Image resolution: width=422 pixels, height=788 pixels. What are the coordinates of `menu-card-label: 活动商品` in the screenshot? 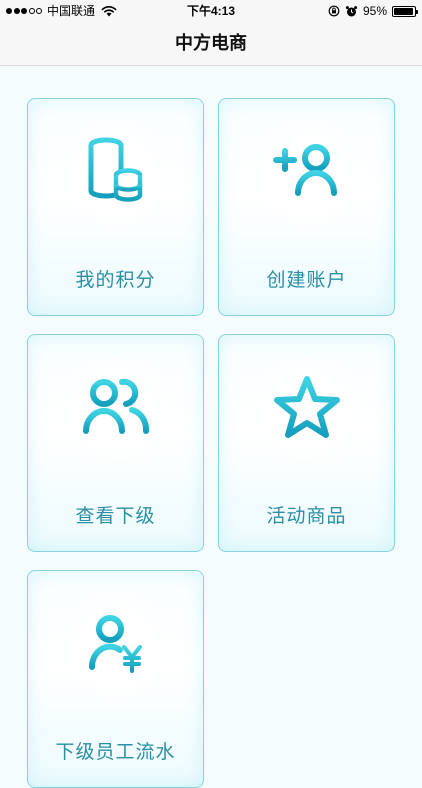 It's located at (306, 516).